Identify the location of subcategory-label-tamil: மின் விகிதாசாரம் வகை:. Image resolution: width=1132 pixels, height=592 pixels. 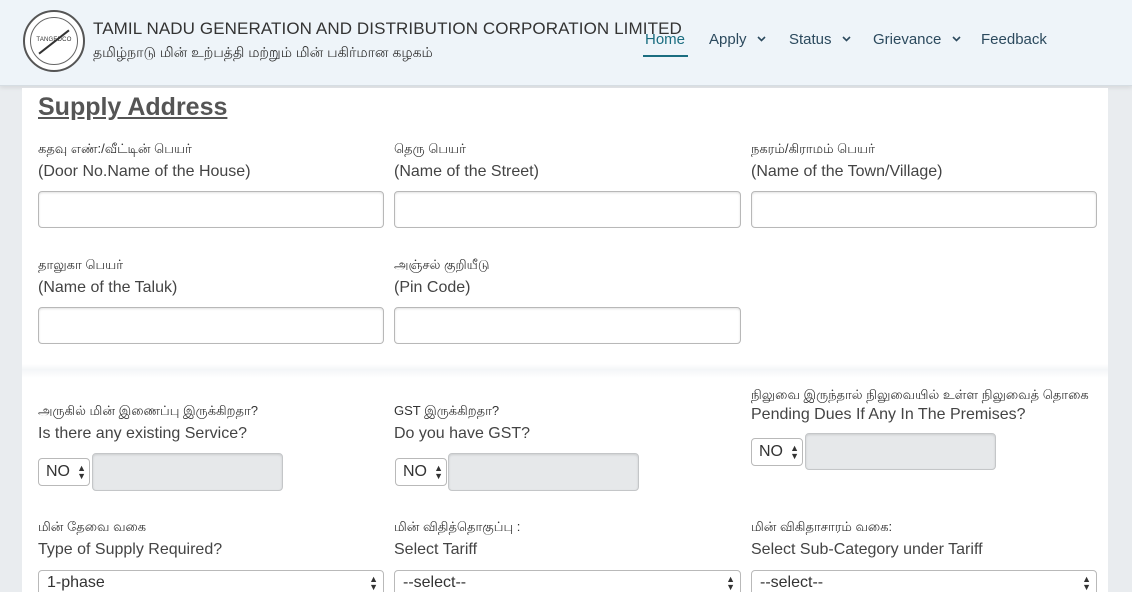
(822, 526).